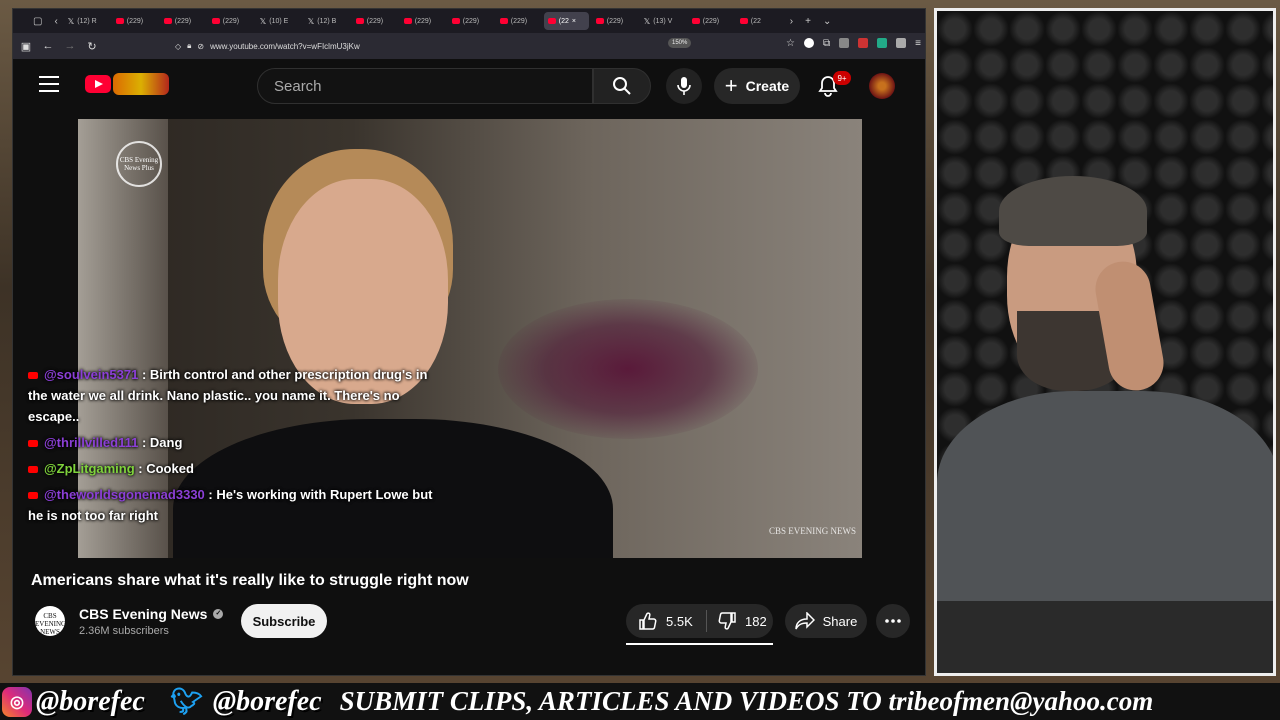 This screenshot has height=720, width=1280. What do you see at coordinates (124, 494) in the screenshot?
I see `chat-username: @theworldsgonemad3330` at bounding box center [124, 494].